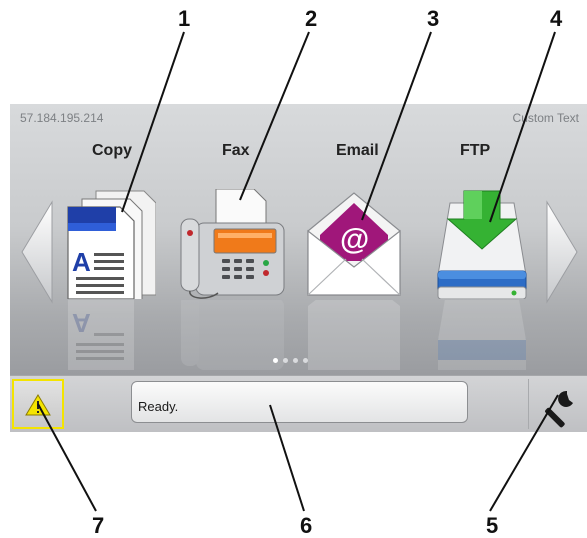 The width and height of the screenshot is (587, 538). I want to click on fax-reflection, so click(233, 335).